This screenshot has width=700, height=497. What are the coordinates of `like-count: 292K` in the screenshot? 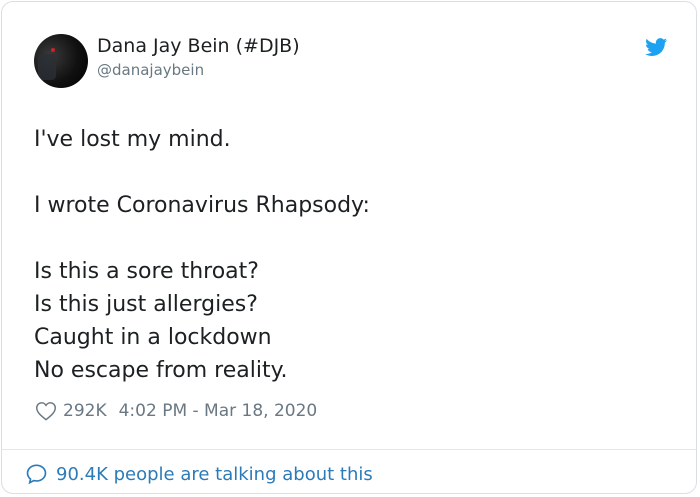 It's located at (85, 411).